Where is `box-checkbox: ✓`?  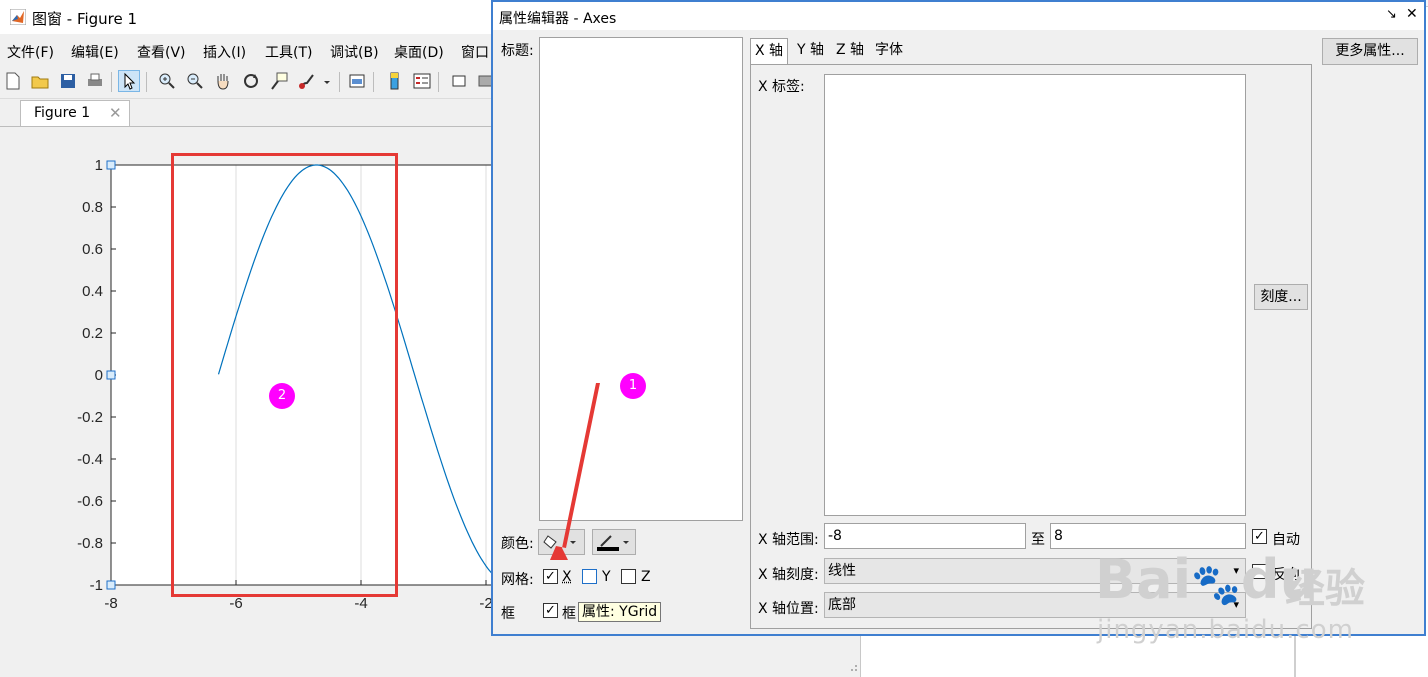 box-checkbox: ✓ is located at coordinates (550, 610).